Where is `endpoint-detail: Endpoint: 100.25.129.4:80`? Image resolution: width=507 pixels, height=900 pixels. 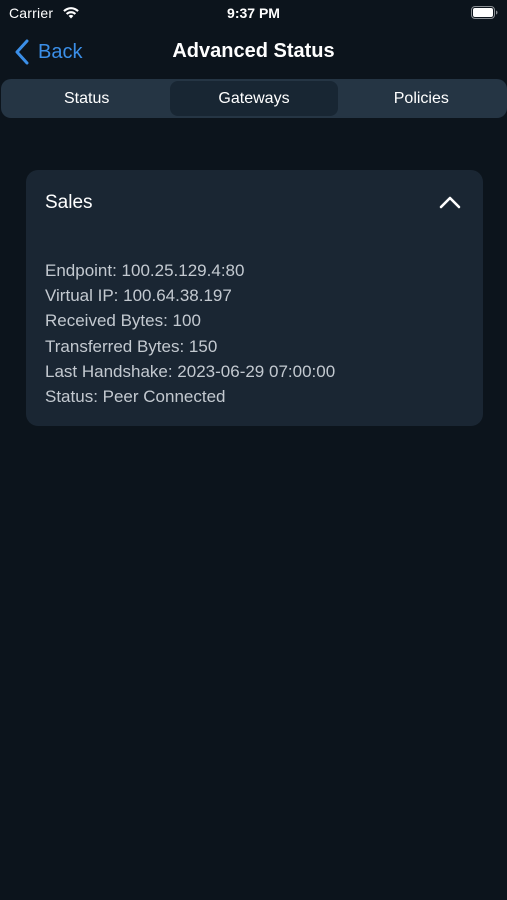
endpoint-detail: Endpoint: 100.25.129.4:80 is located at coordinates (145, 270).